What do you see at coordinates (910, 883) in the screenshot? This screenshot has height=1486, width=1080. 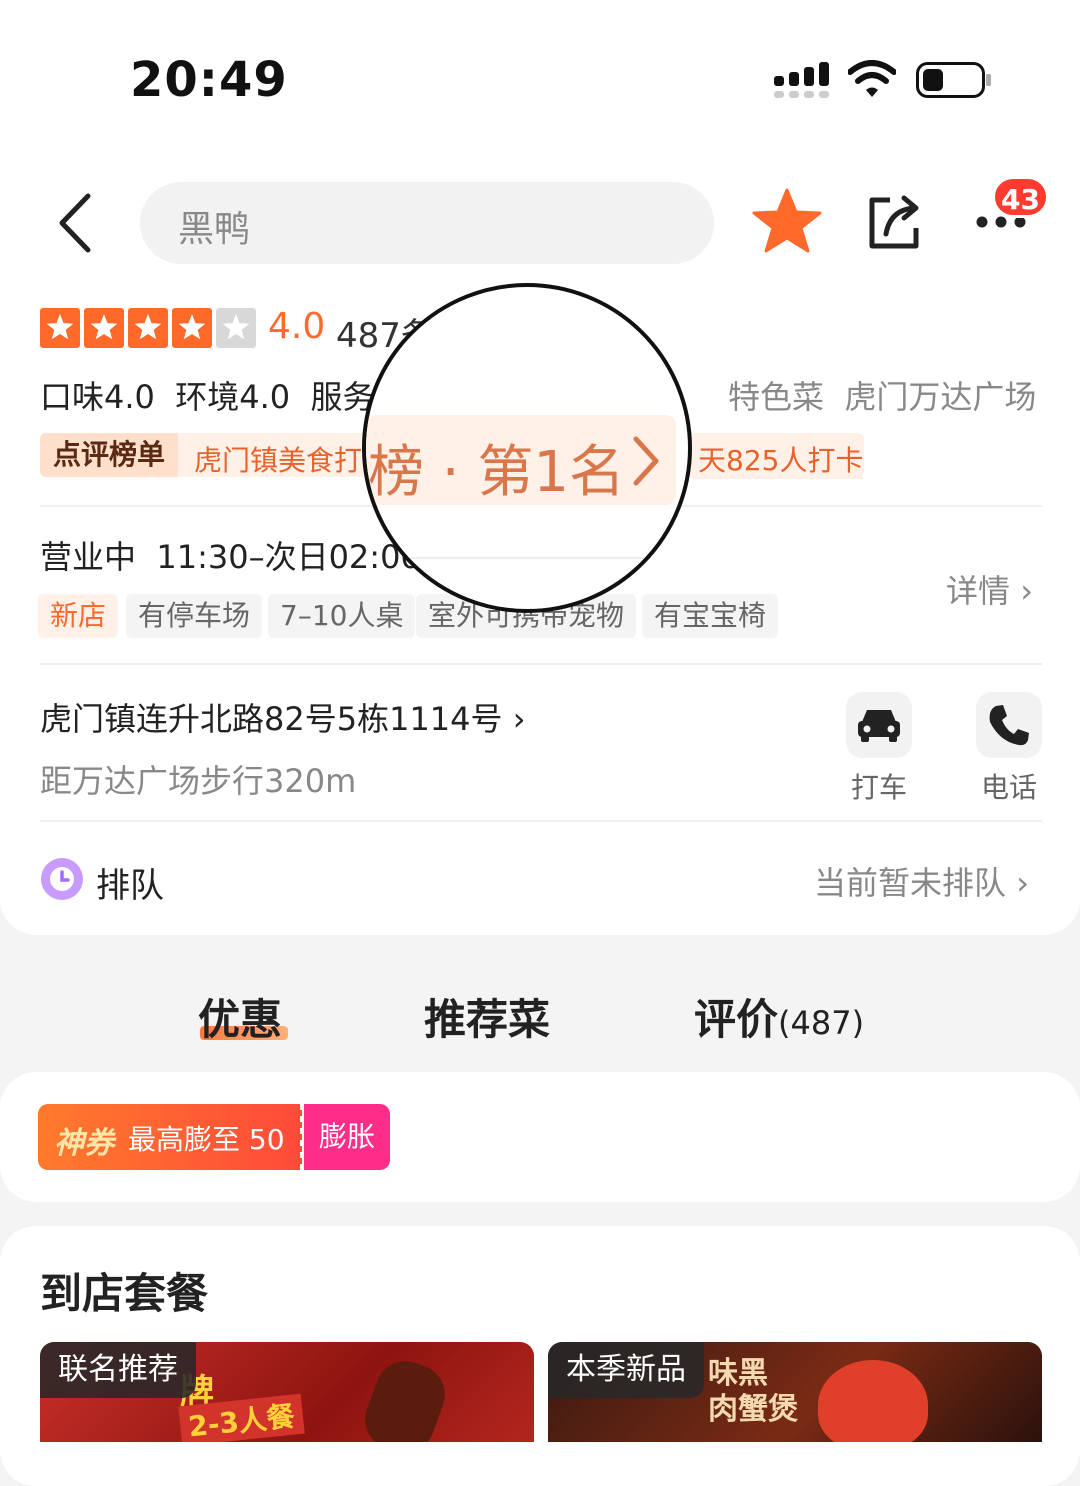 I see `queue-status: 当前暂未排队` at bounding box center [910, 883].